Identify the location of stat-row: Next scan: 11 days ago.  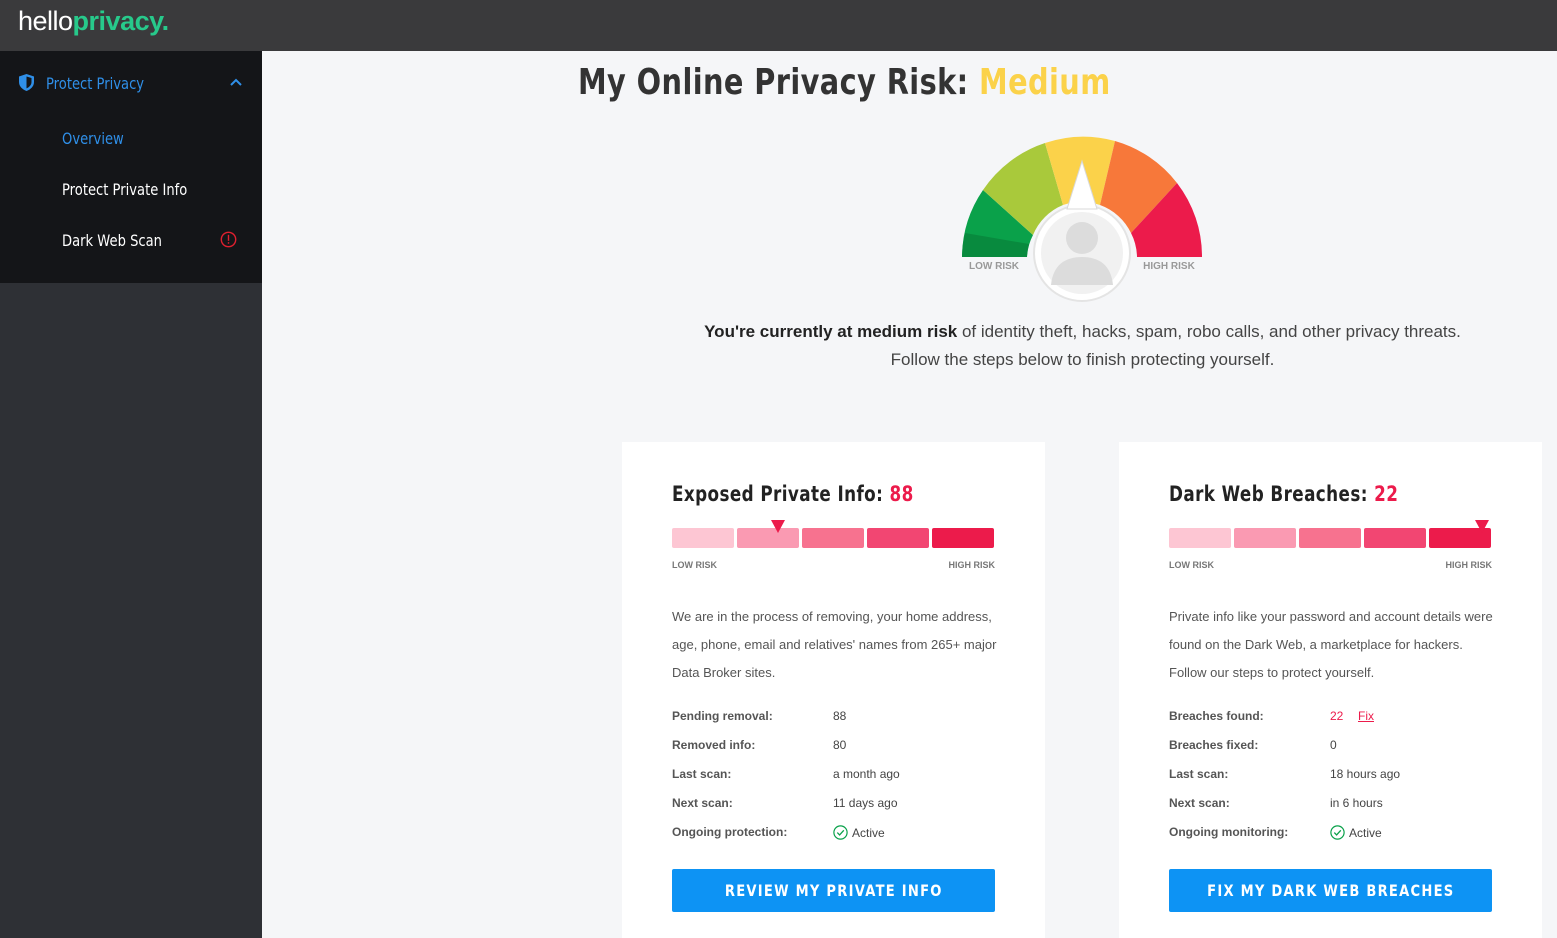
(785, 803).